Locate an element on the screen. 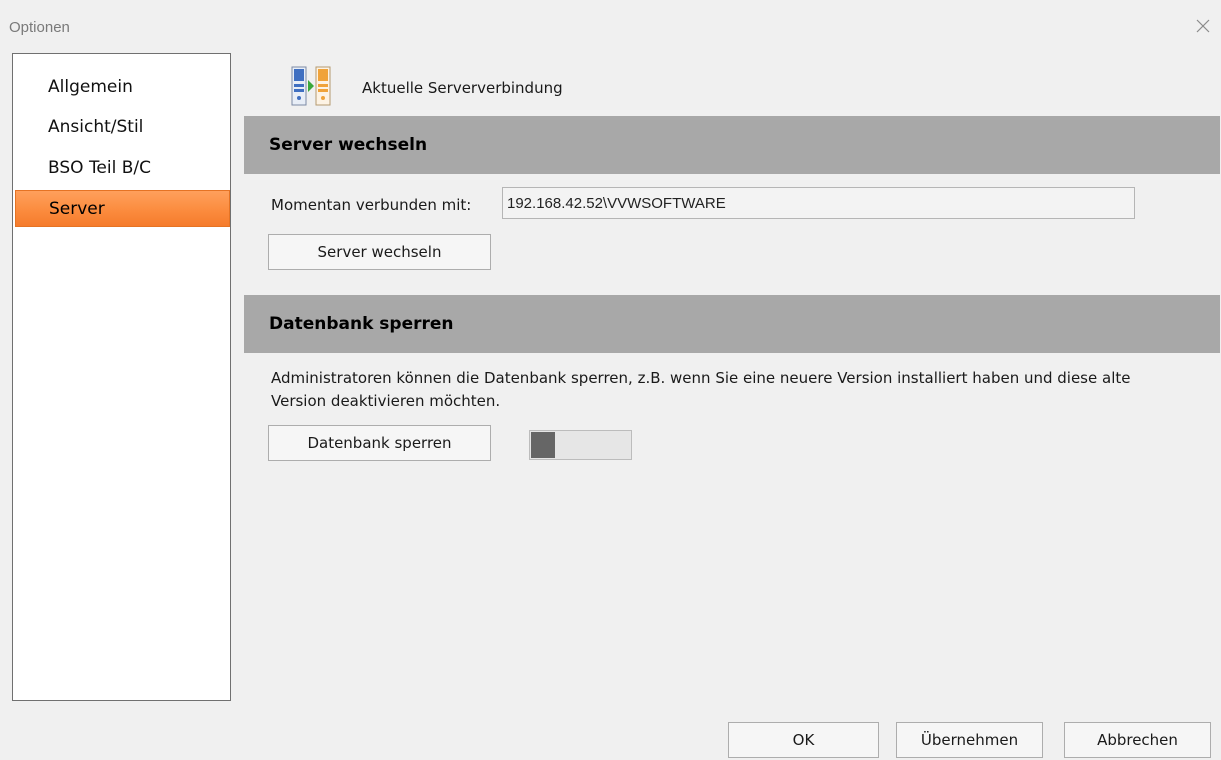 This screenshot has width=1221, height=760. connected-label: Momentan verbunden mit: is located at coordinates (371, 205).